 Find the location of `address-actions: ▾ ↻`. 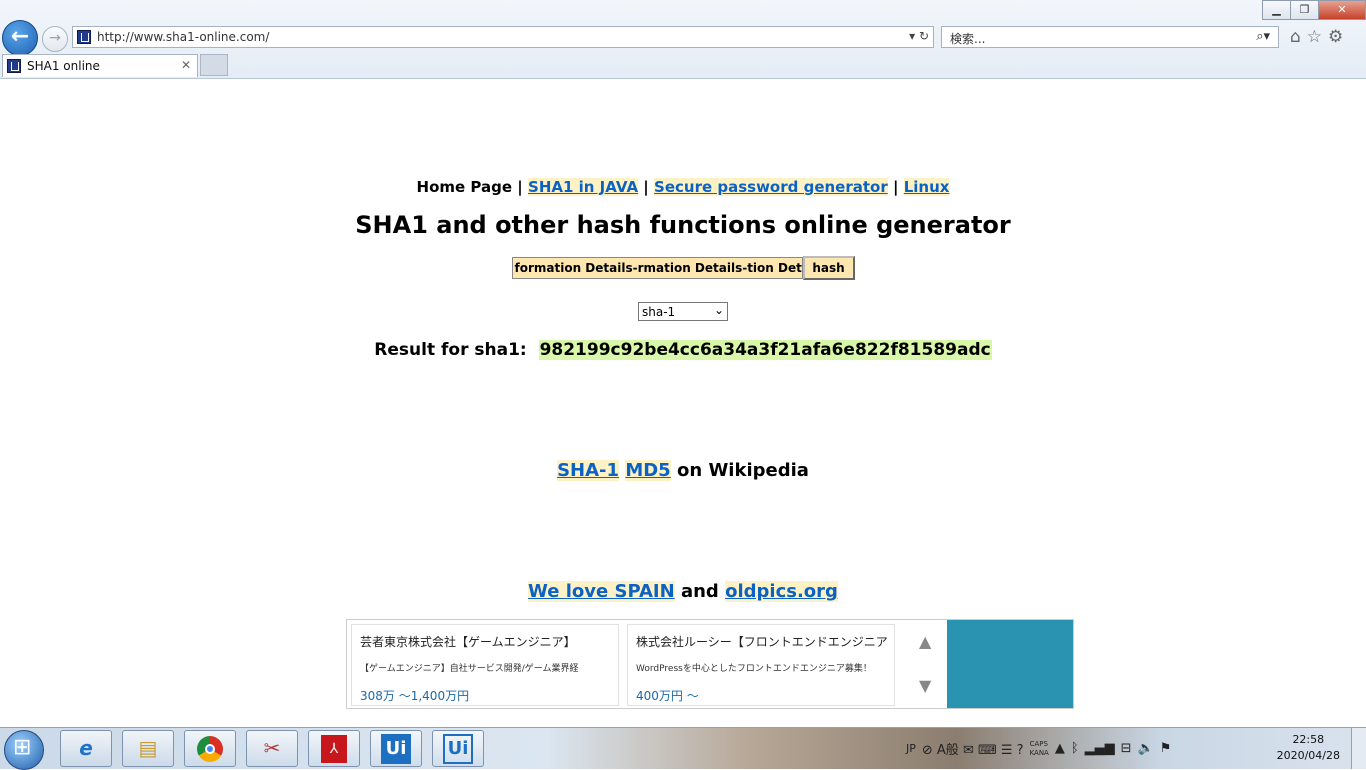

address-actions: ▾ ↻ is located at coordinates (919, 36).